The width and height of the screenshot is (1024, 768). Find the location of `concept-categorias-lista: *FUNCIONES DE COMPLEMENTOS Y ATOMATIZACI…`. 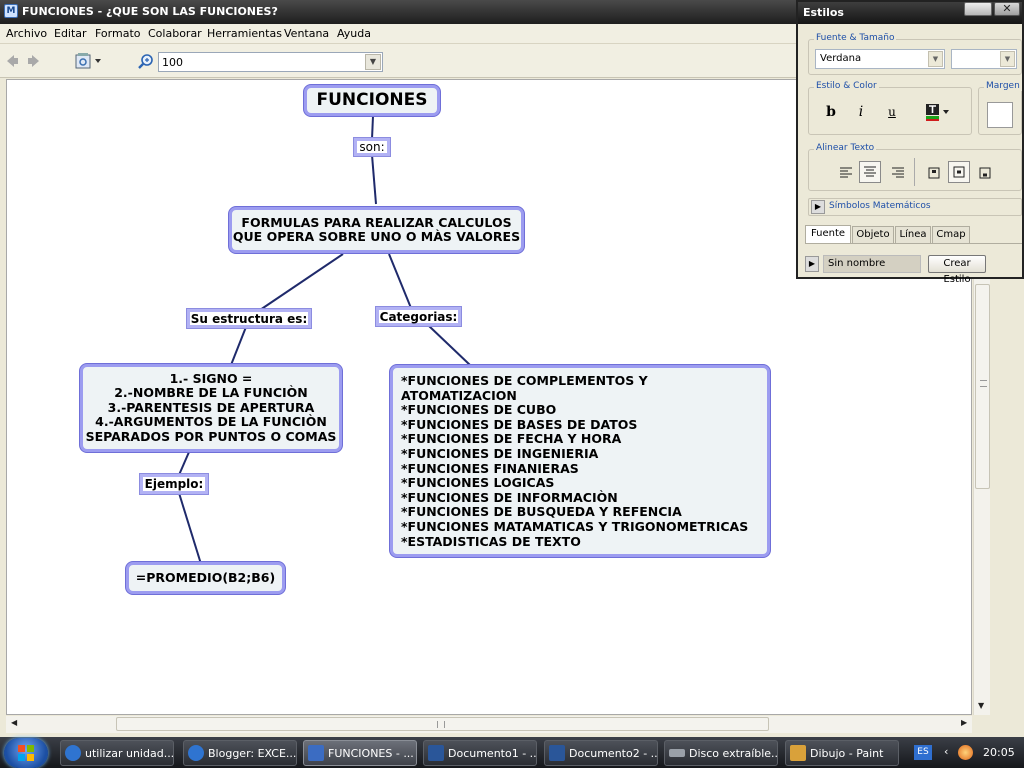

concept-categorias-lista: *FUNCIONES DE COMPLEMENTOS Y ATOMATIZACI… is located at coordinates (580, 461).